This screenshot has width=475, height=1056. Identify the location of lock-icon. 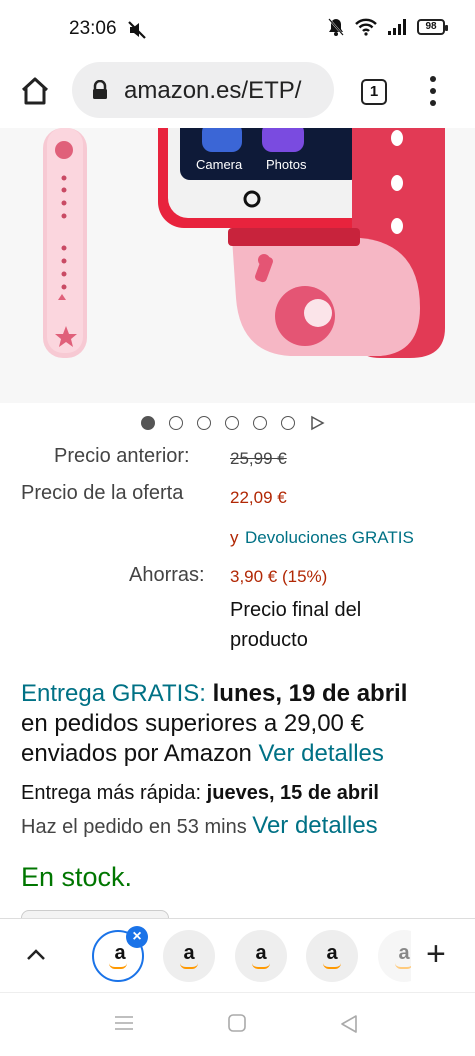
(100, 89).